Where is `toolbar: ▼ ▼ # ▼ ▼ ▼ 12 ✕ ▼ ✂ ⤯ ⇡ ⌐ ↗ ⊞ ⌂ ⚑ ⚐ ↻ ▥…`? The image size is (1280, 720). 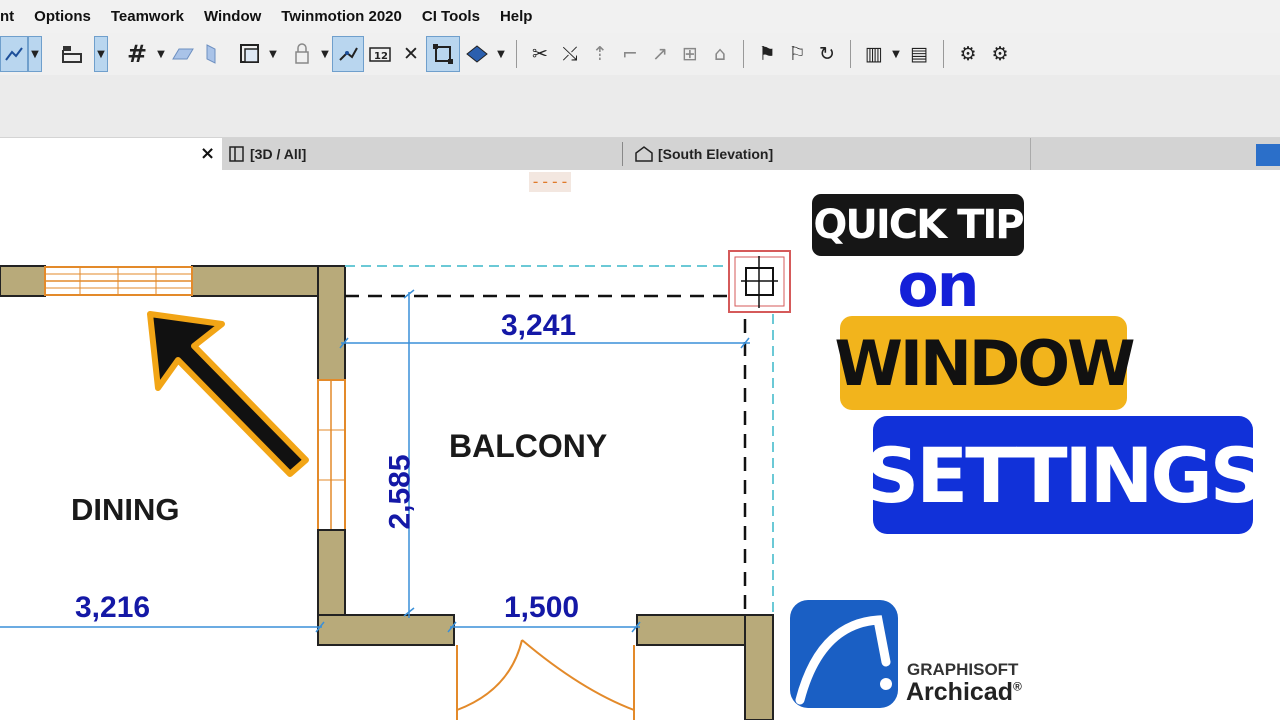
toolbar: ▼ ▼ # ▼ ▼ ▼ 12 ✕ ▼ ✂ ⤯ ⇡ ⌐ ↗ ⊞ ⌂ ⚑ ⚐ ↻ ▥… is located at coordinates (640, 54).